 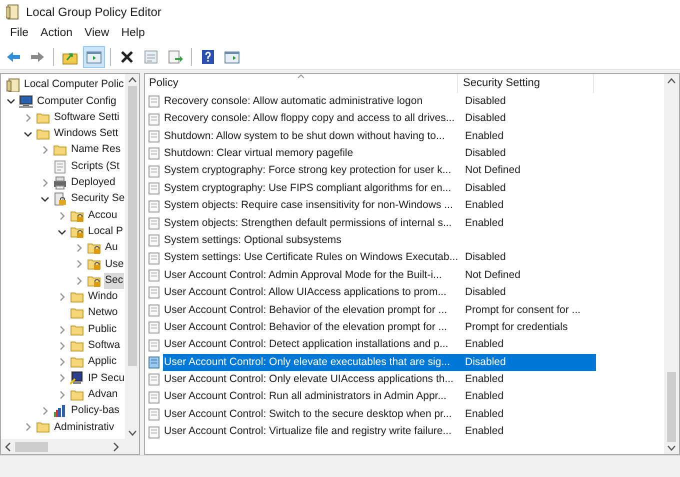 I want to click on console-tree-button, so click(x=94, y=57).